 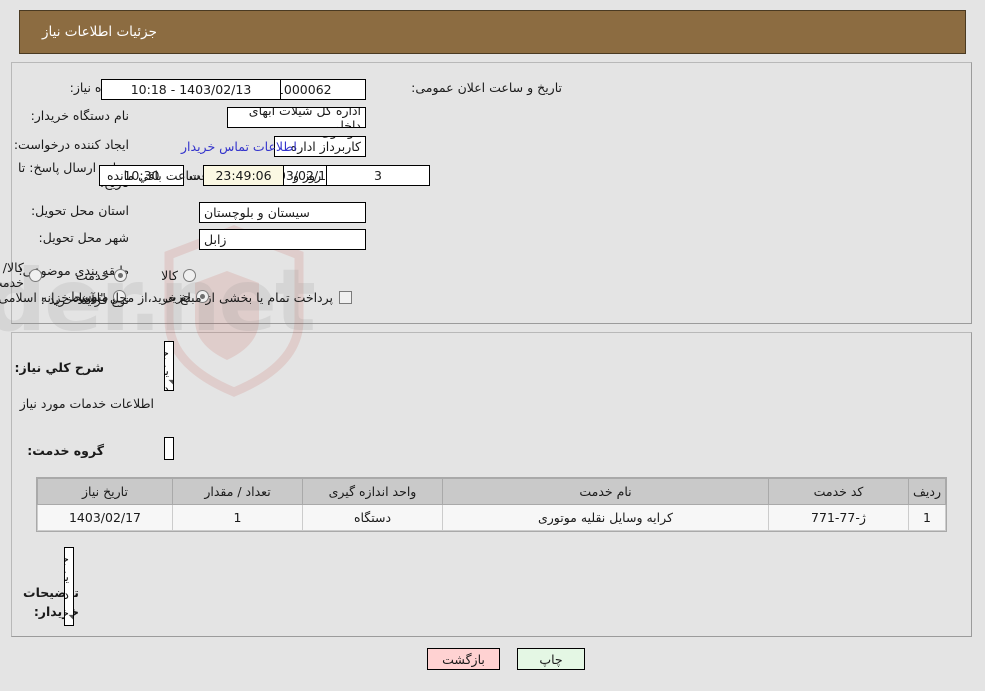 I want to click on city-label: شهر محل تحویل:, so click(x=84, y=237).